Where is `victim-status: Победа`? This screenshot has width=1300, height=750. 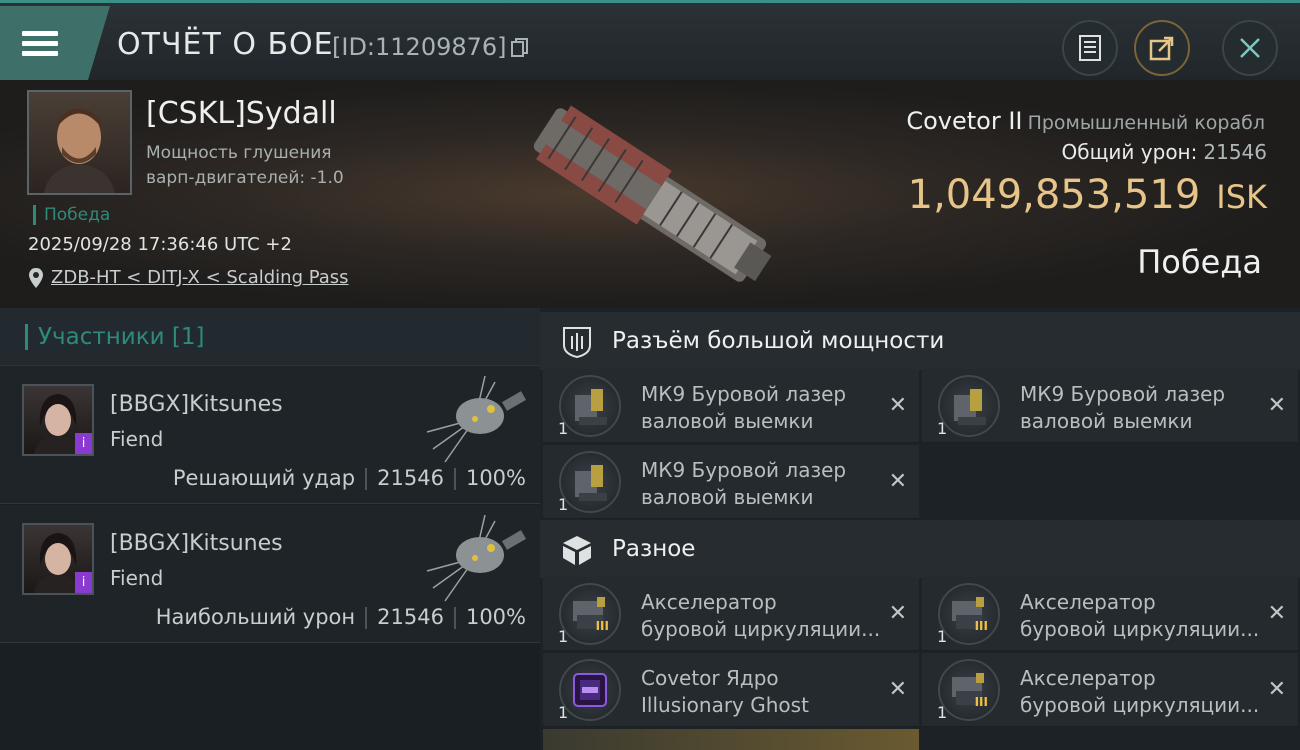
victim-status: Победа is located at coordinates (71, 215).